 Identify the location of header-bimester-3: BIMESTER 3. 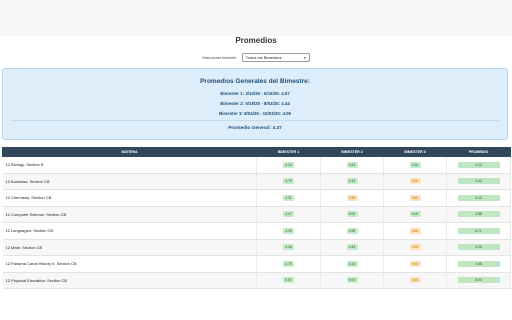
(415, 152).